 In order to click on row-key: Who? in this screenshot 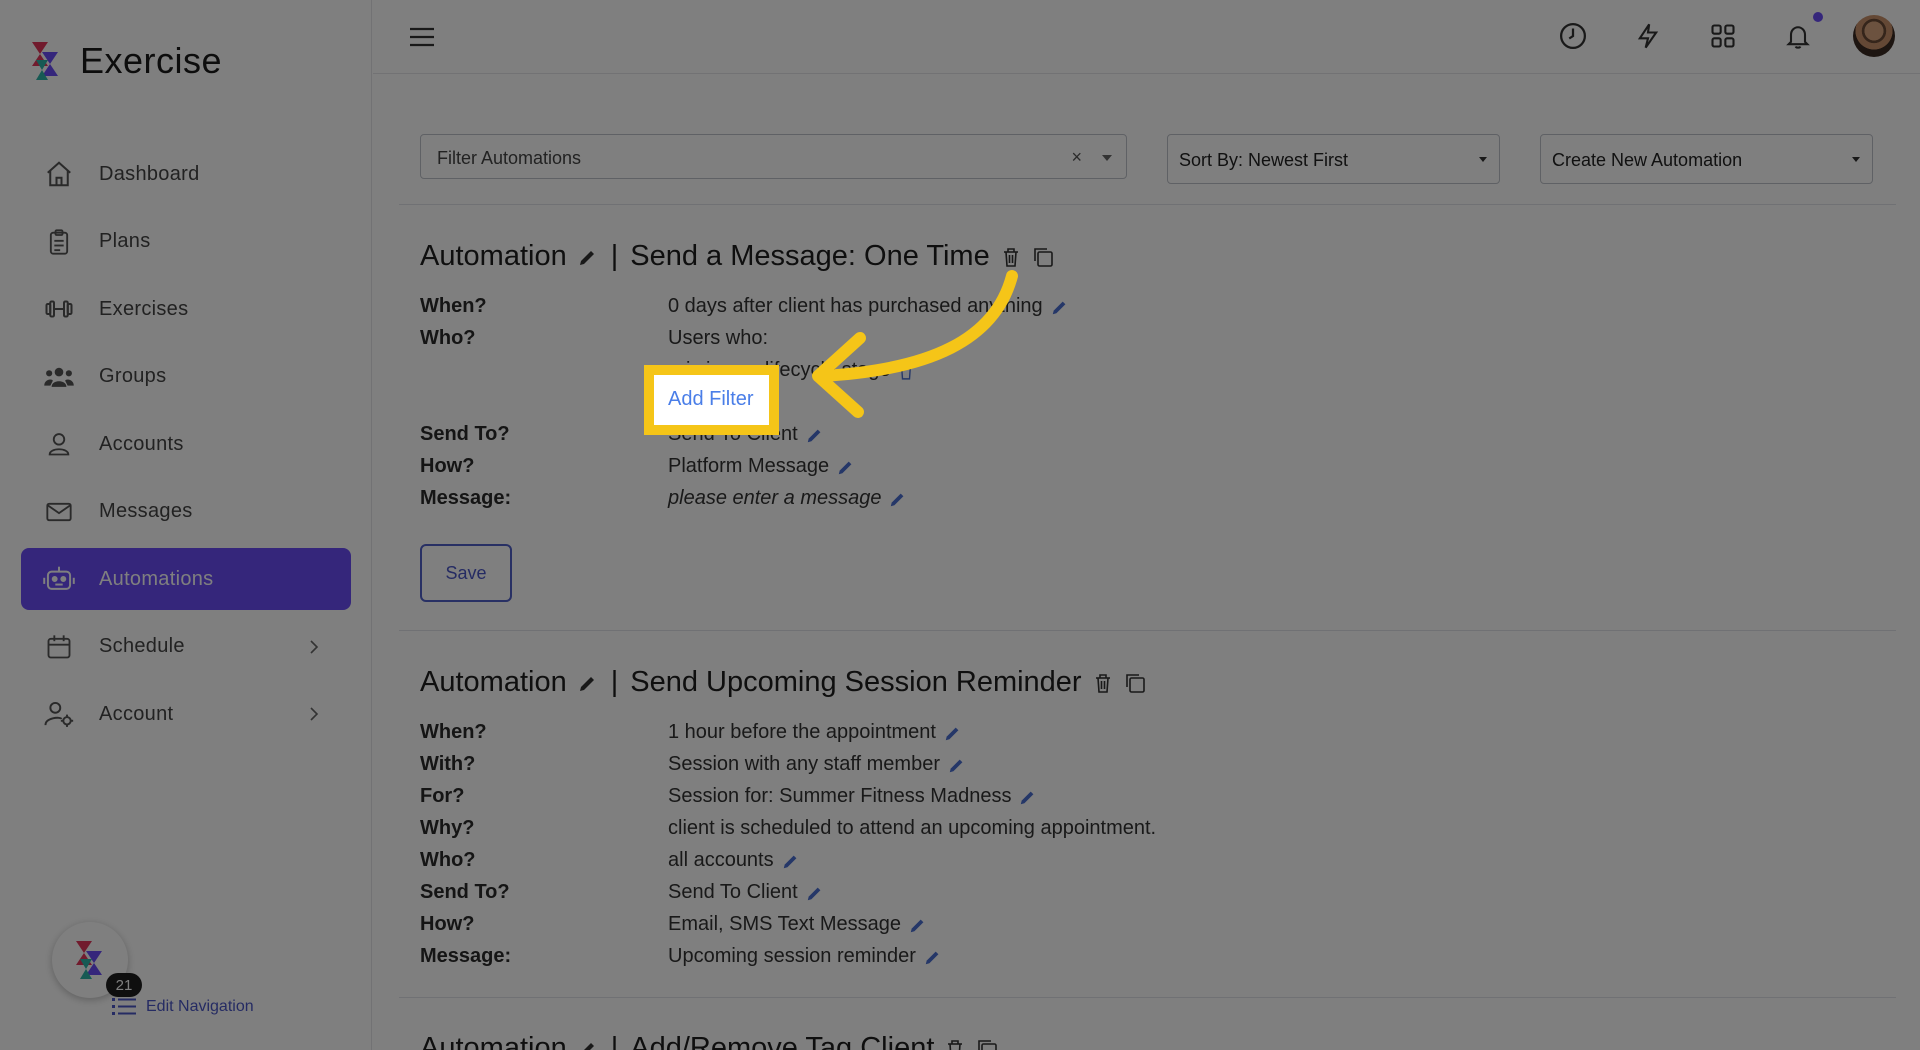, I will do `click(448, 860)`.